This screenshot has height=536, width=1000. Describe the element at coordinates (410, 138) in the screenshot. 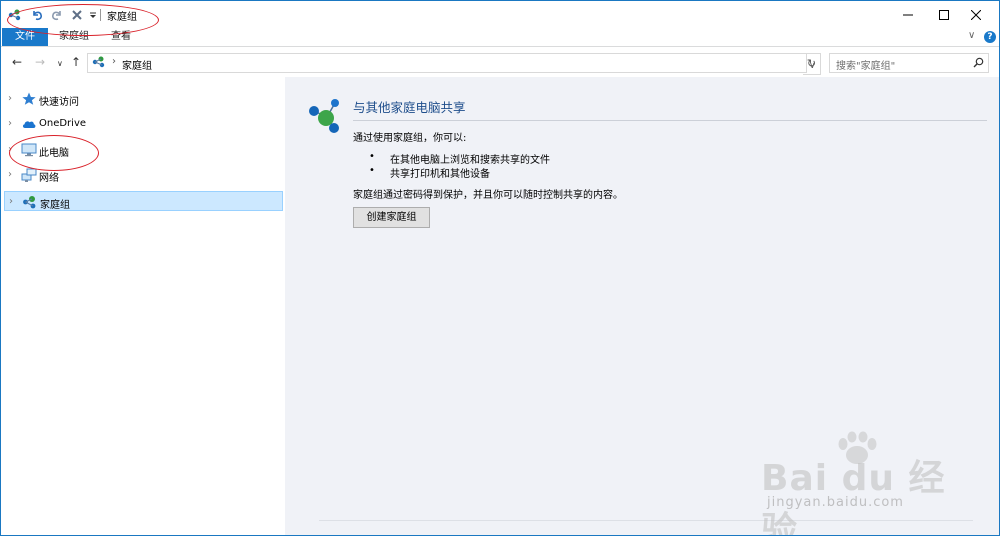

I see `intro-text: 通过使用家庭组，你可以:` at that location.